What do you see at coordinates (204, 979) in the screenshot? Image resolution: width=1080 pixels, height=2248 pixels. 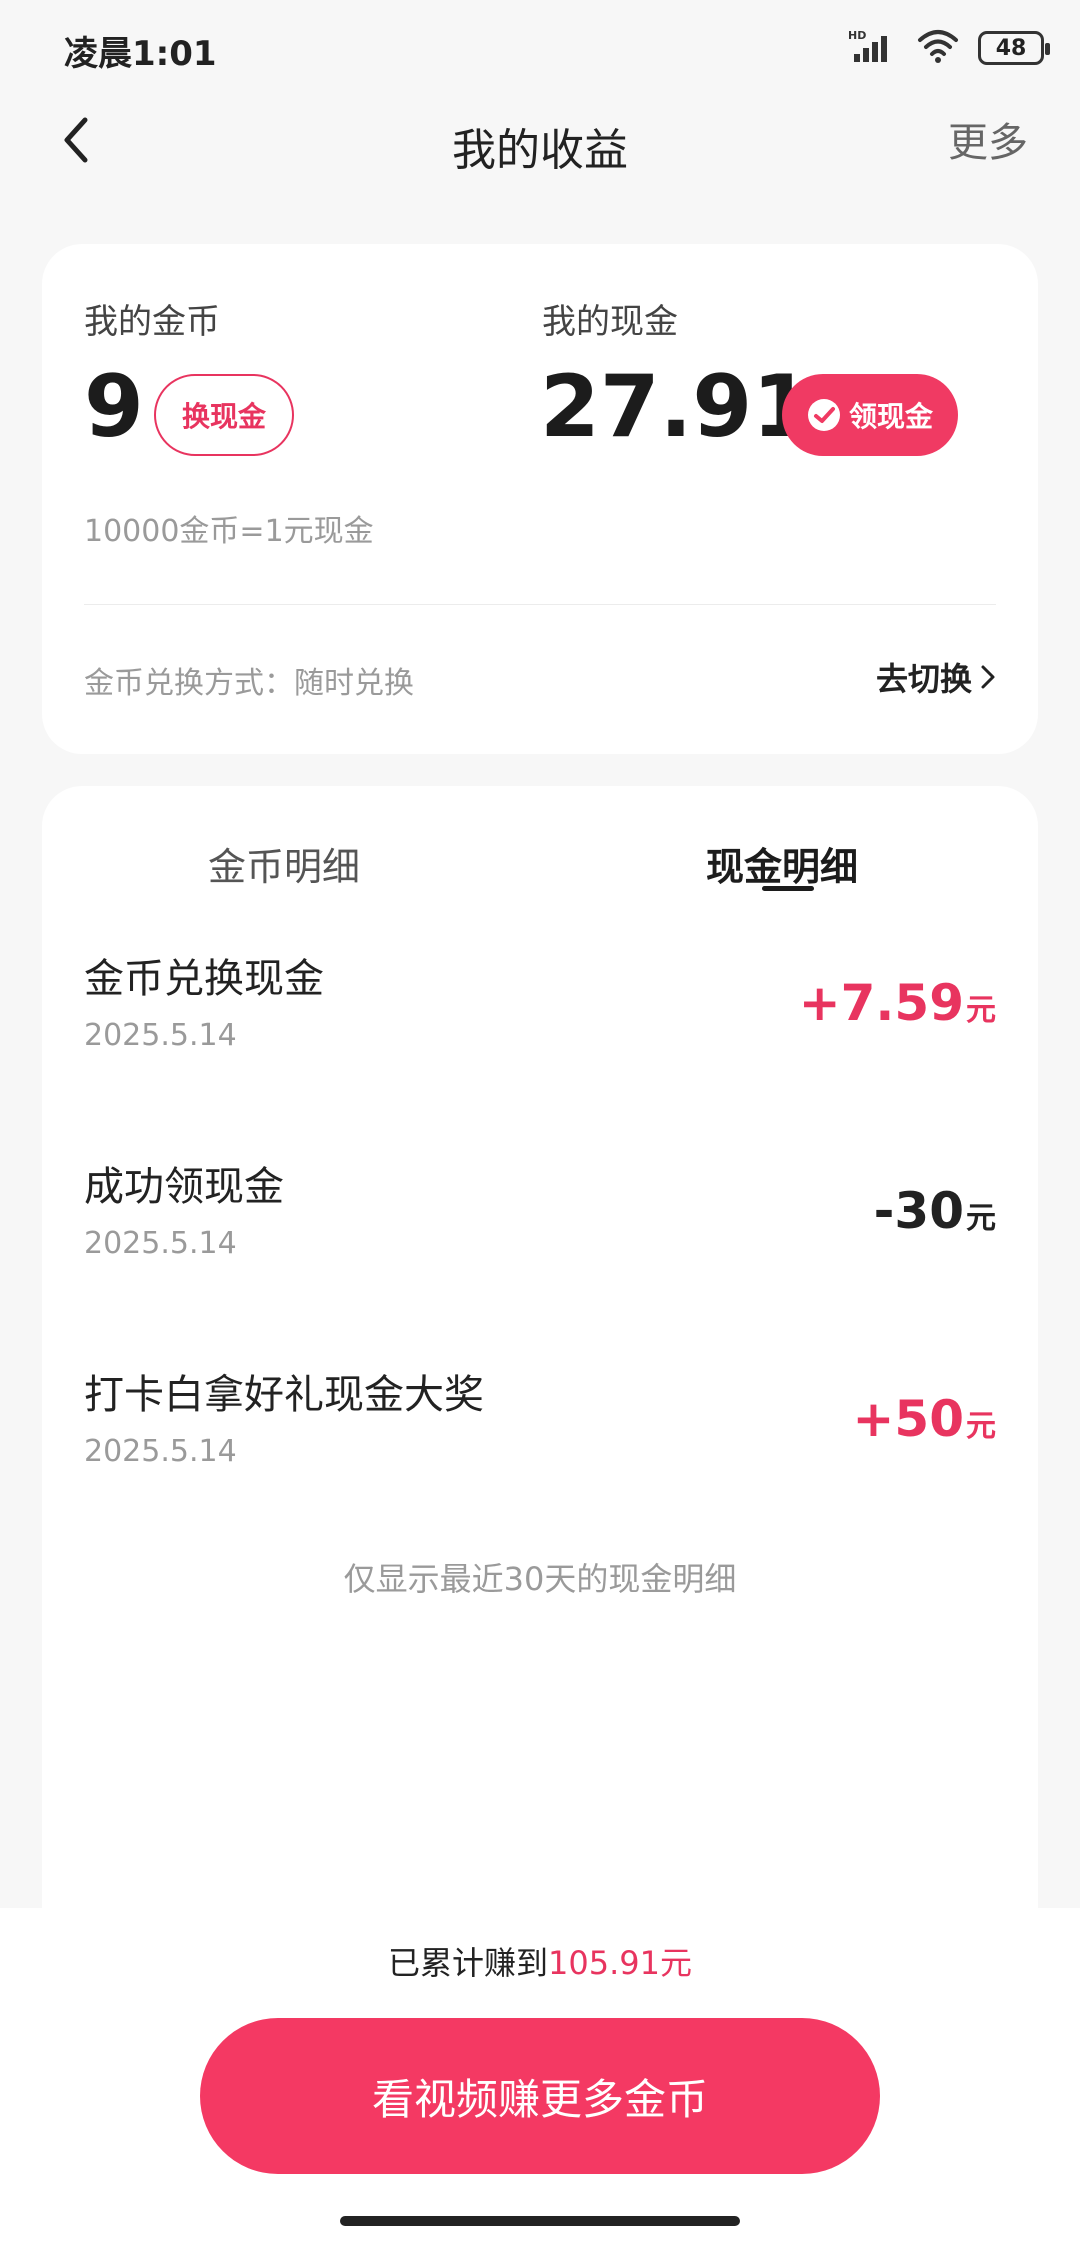 I see `record-title: 金币兑换现金` at bounding box center [204, 979].